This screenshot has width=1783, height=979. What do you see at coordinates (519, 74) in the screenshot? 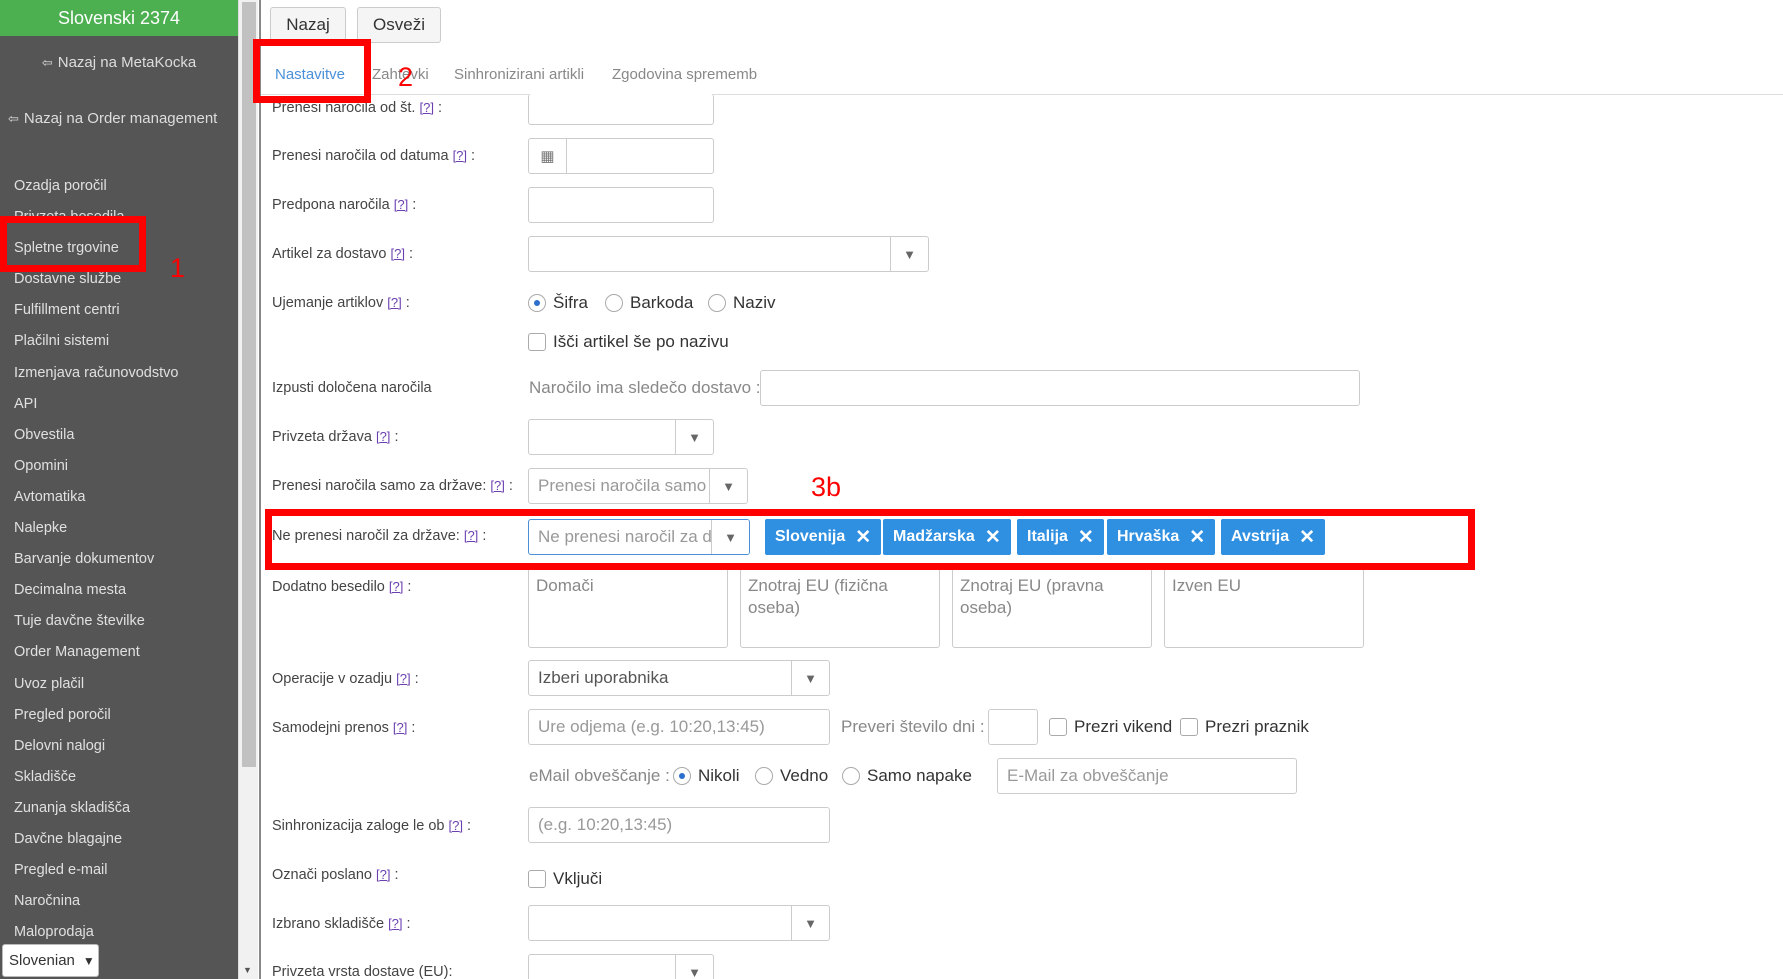
I see `tab-synced-items: Sinhronizirani artikli` at bounding box center [519, 74].